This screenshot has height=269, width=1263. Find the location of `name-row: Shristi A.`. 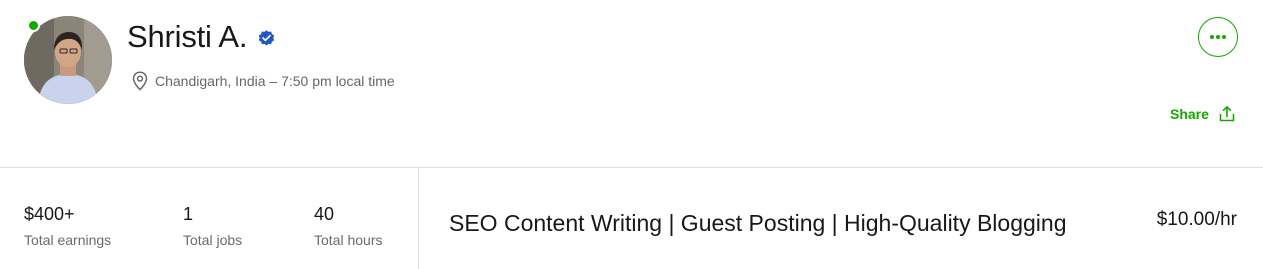

name-row: Shristi A. is located at coordinates (201, 37).